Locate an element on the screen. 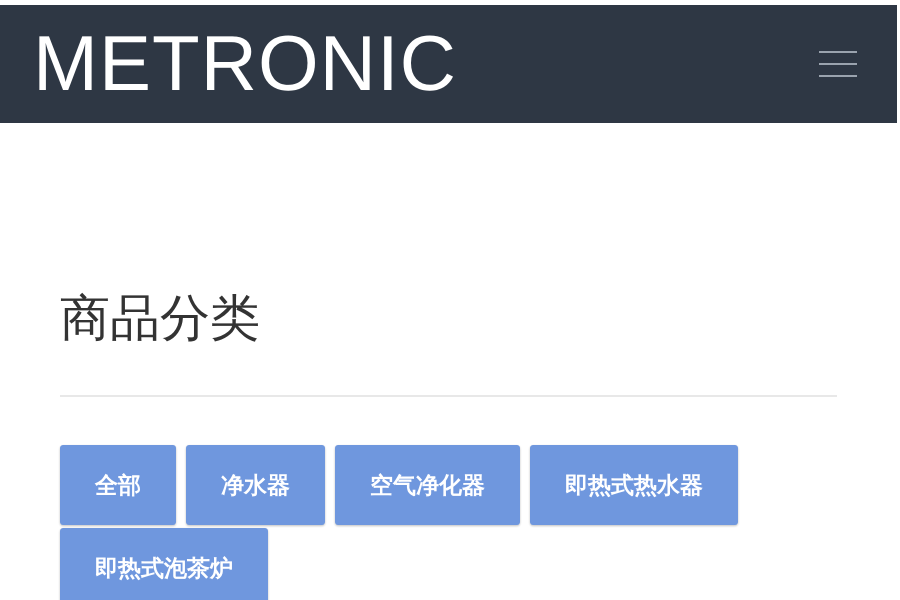  category-button: 净水器 is located at coordinates (255, 485).